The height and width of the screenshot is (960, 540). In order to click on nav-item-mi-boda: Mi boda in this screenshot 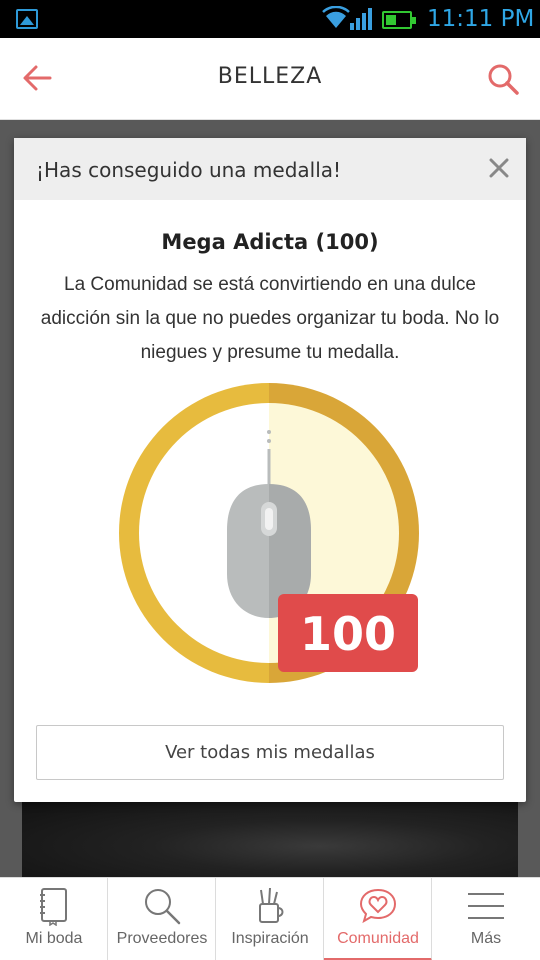, I will do `click(54, 919)`.